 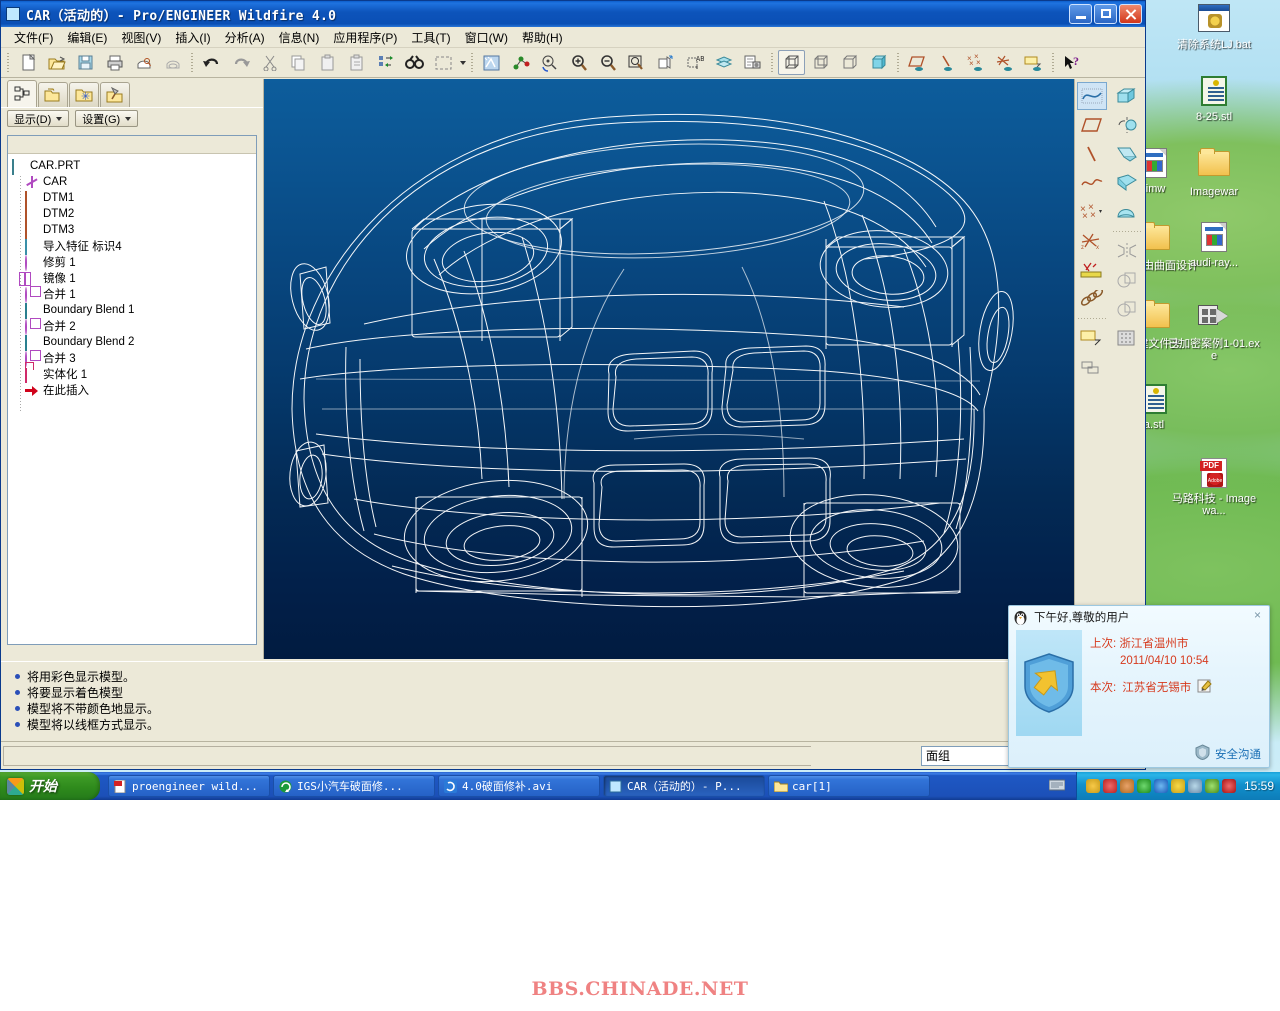 What do you see at coordinates (578, 62) in the screenshot?
I see `zoom-in-icon` at bounding box center [578, 62].